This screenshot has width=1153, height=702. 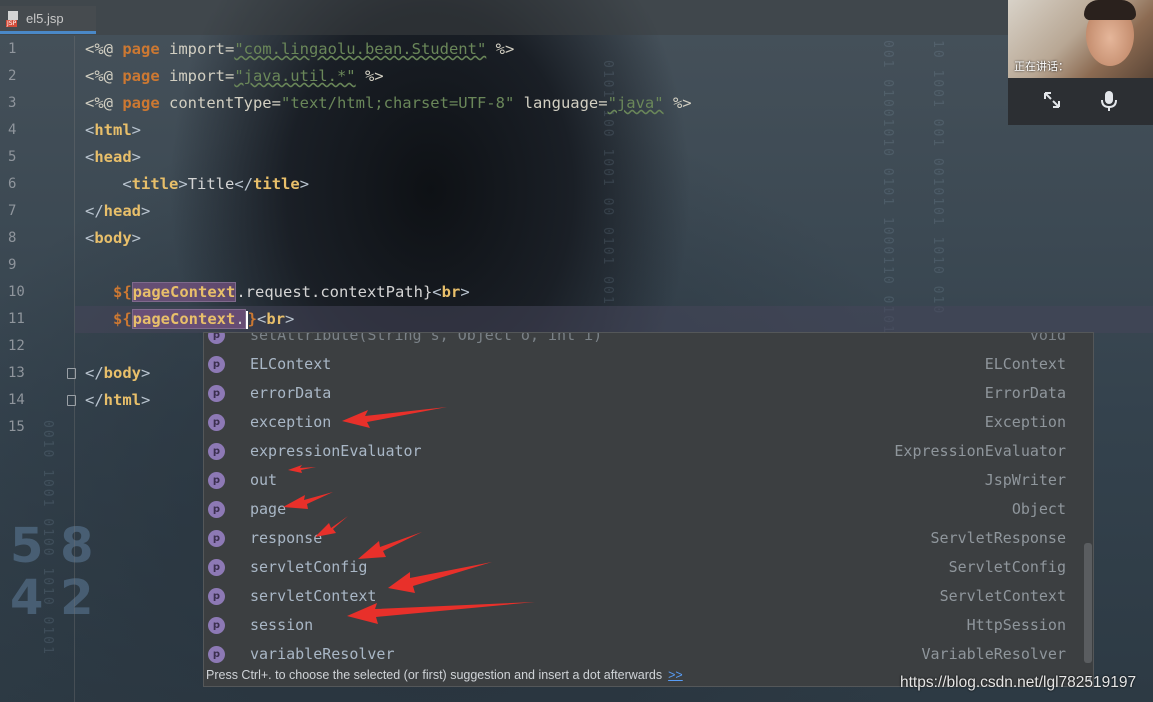 What do you see at coordinates (12, 49) in the screenshot?
I see `line-number: 1` at bounding box center [12, 49].